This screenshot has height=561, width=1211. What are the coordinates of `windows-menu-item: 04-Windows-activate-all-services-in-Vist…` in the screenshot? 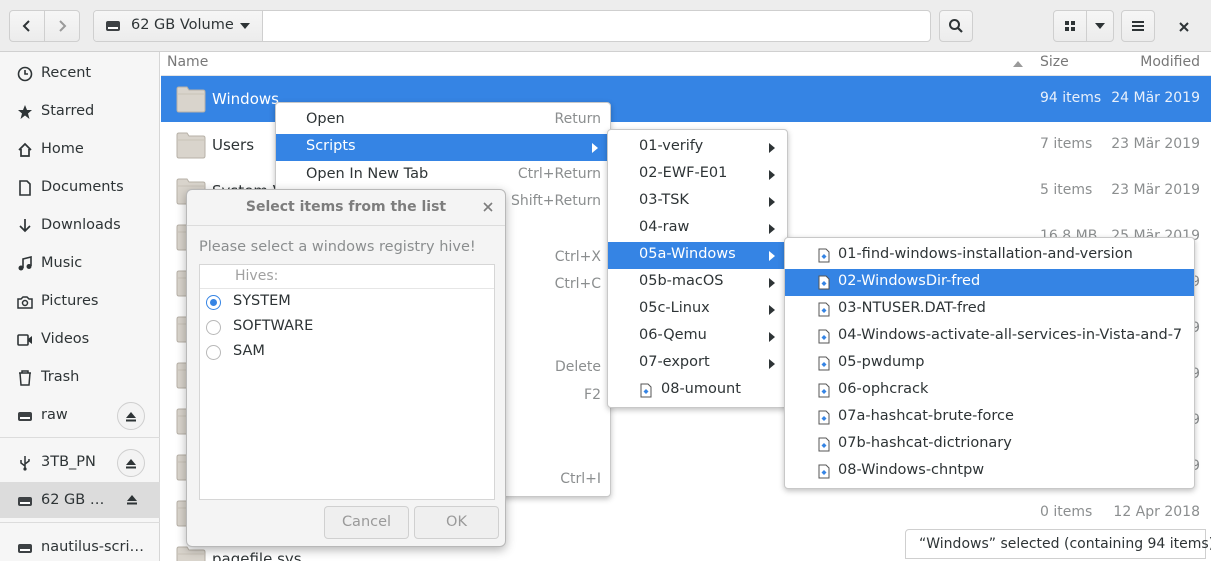 It's located at (989, 336).